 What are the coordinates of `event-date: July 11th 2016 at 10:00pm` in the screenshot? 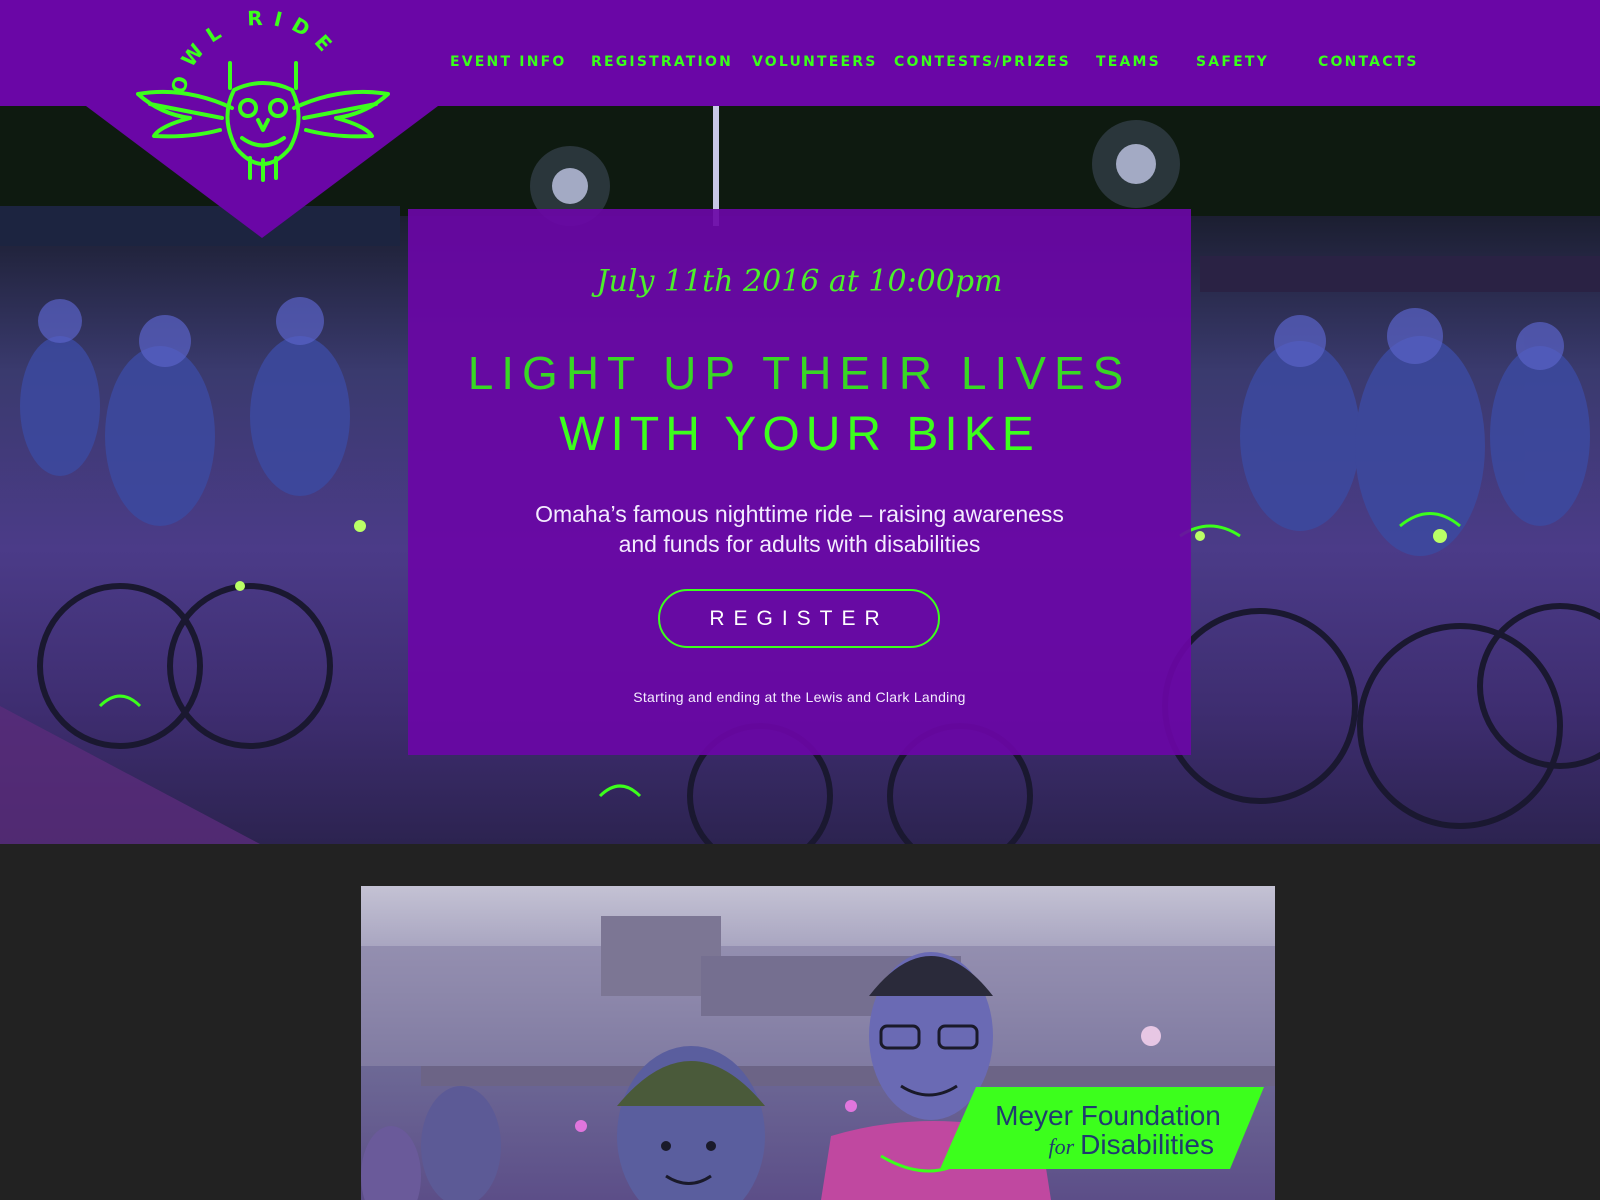 It's located at (799, 281).